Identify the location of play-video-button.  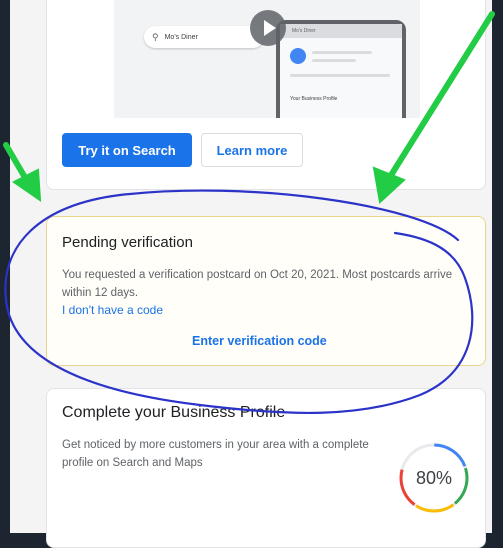
(268, 28).